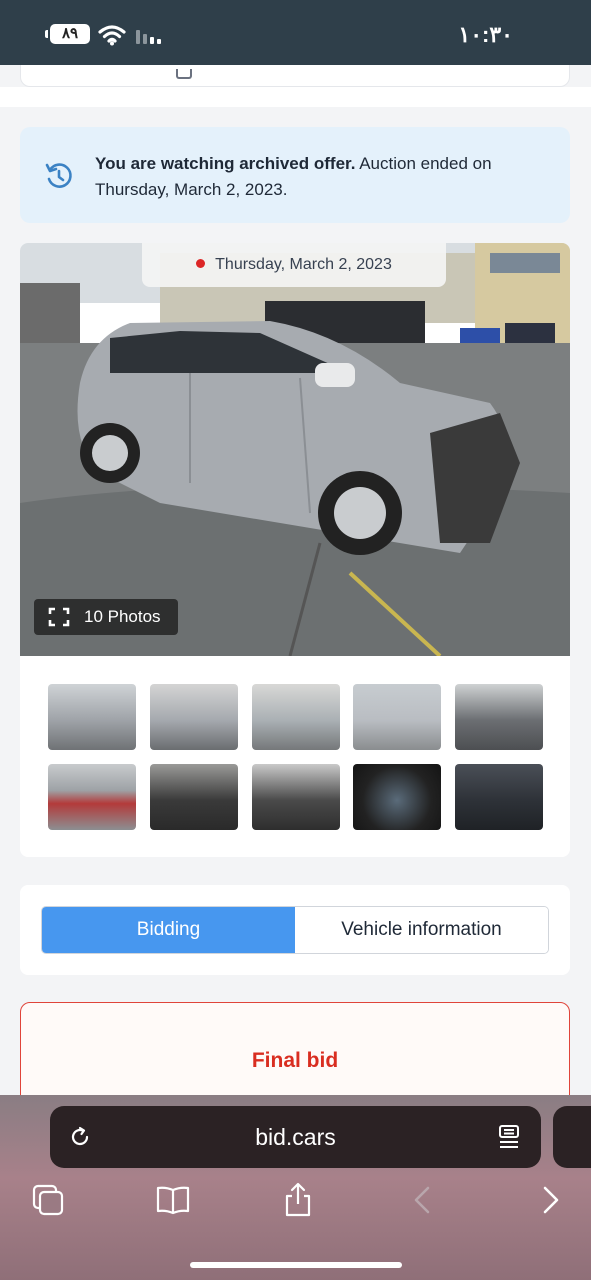 This screenshot has height=1280, width=591. Describe the element at coordinates (184, 74) in the screenshot. I see `card-icon` at that location.